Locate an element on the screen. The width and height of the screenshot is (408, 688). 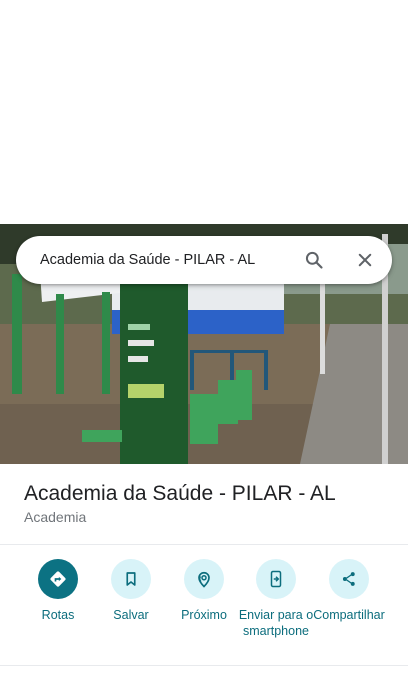
send-to-phone-button: Enviar para o smartphone is located at coordinates (276, 599).